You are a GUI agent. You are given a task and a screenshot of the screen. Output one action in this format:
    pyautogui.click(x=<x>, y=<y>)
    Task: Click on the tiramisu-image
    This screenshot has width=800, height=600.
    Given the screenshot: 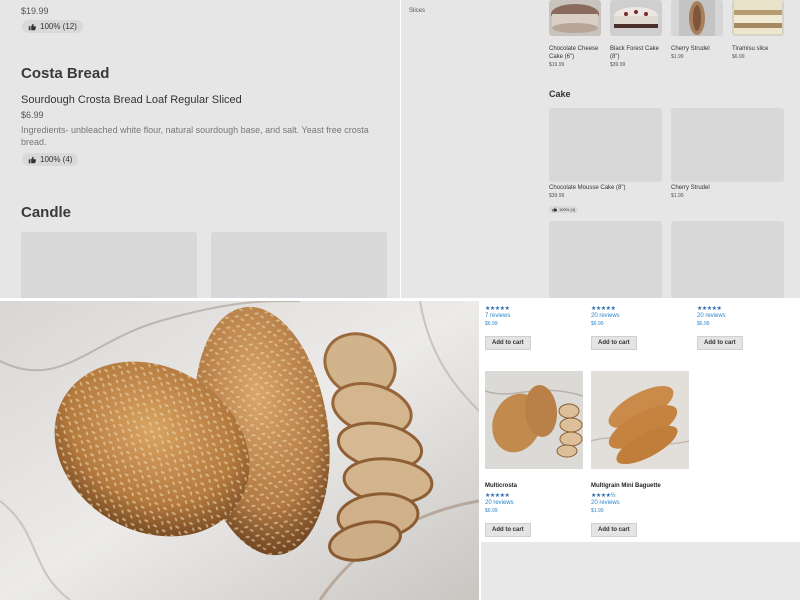 What is the action you would take?
    pyautogui.click(x=758, y=18)
    